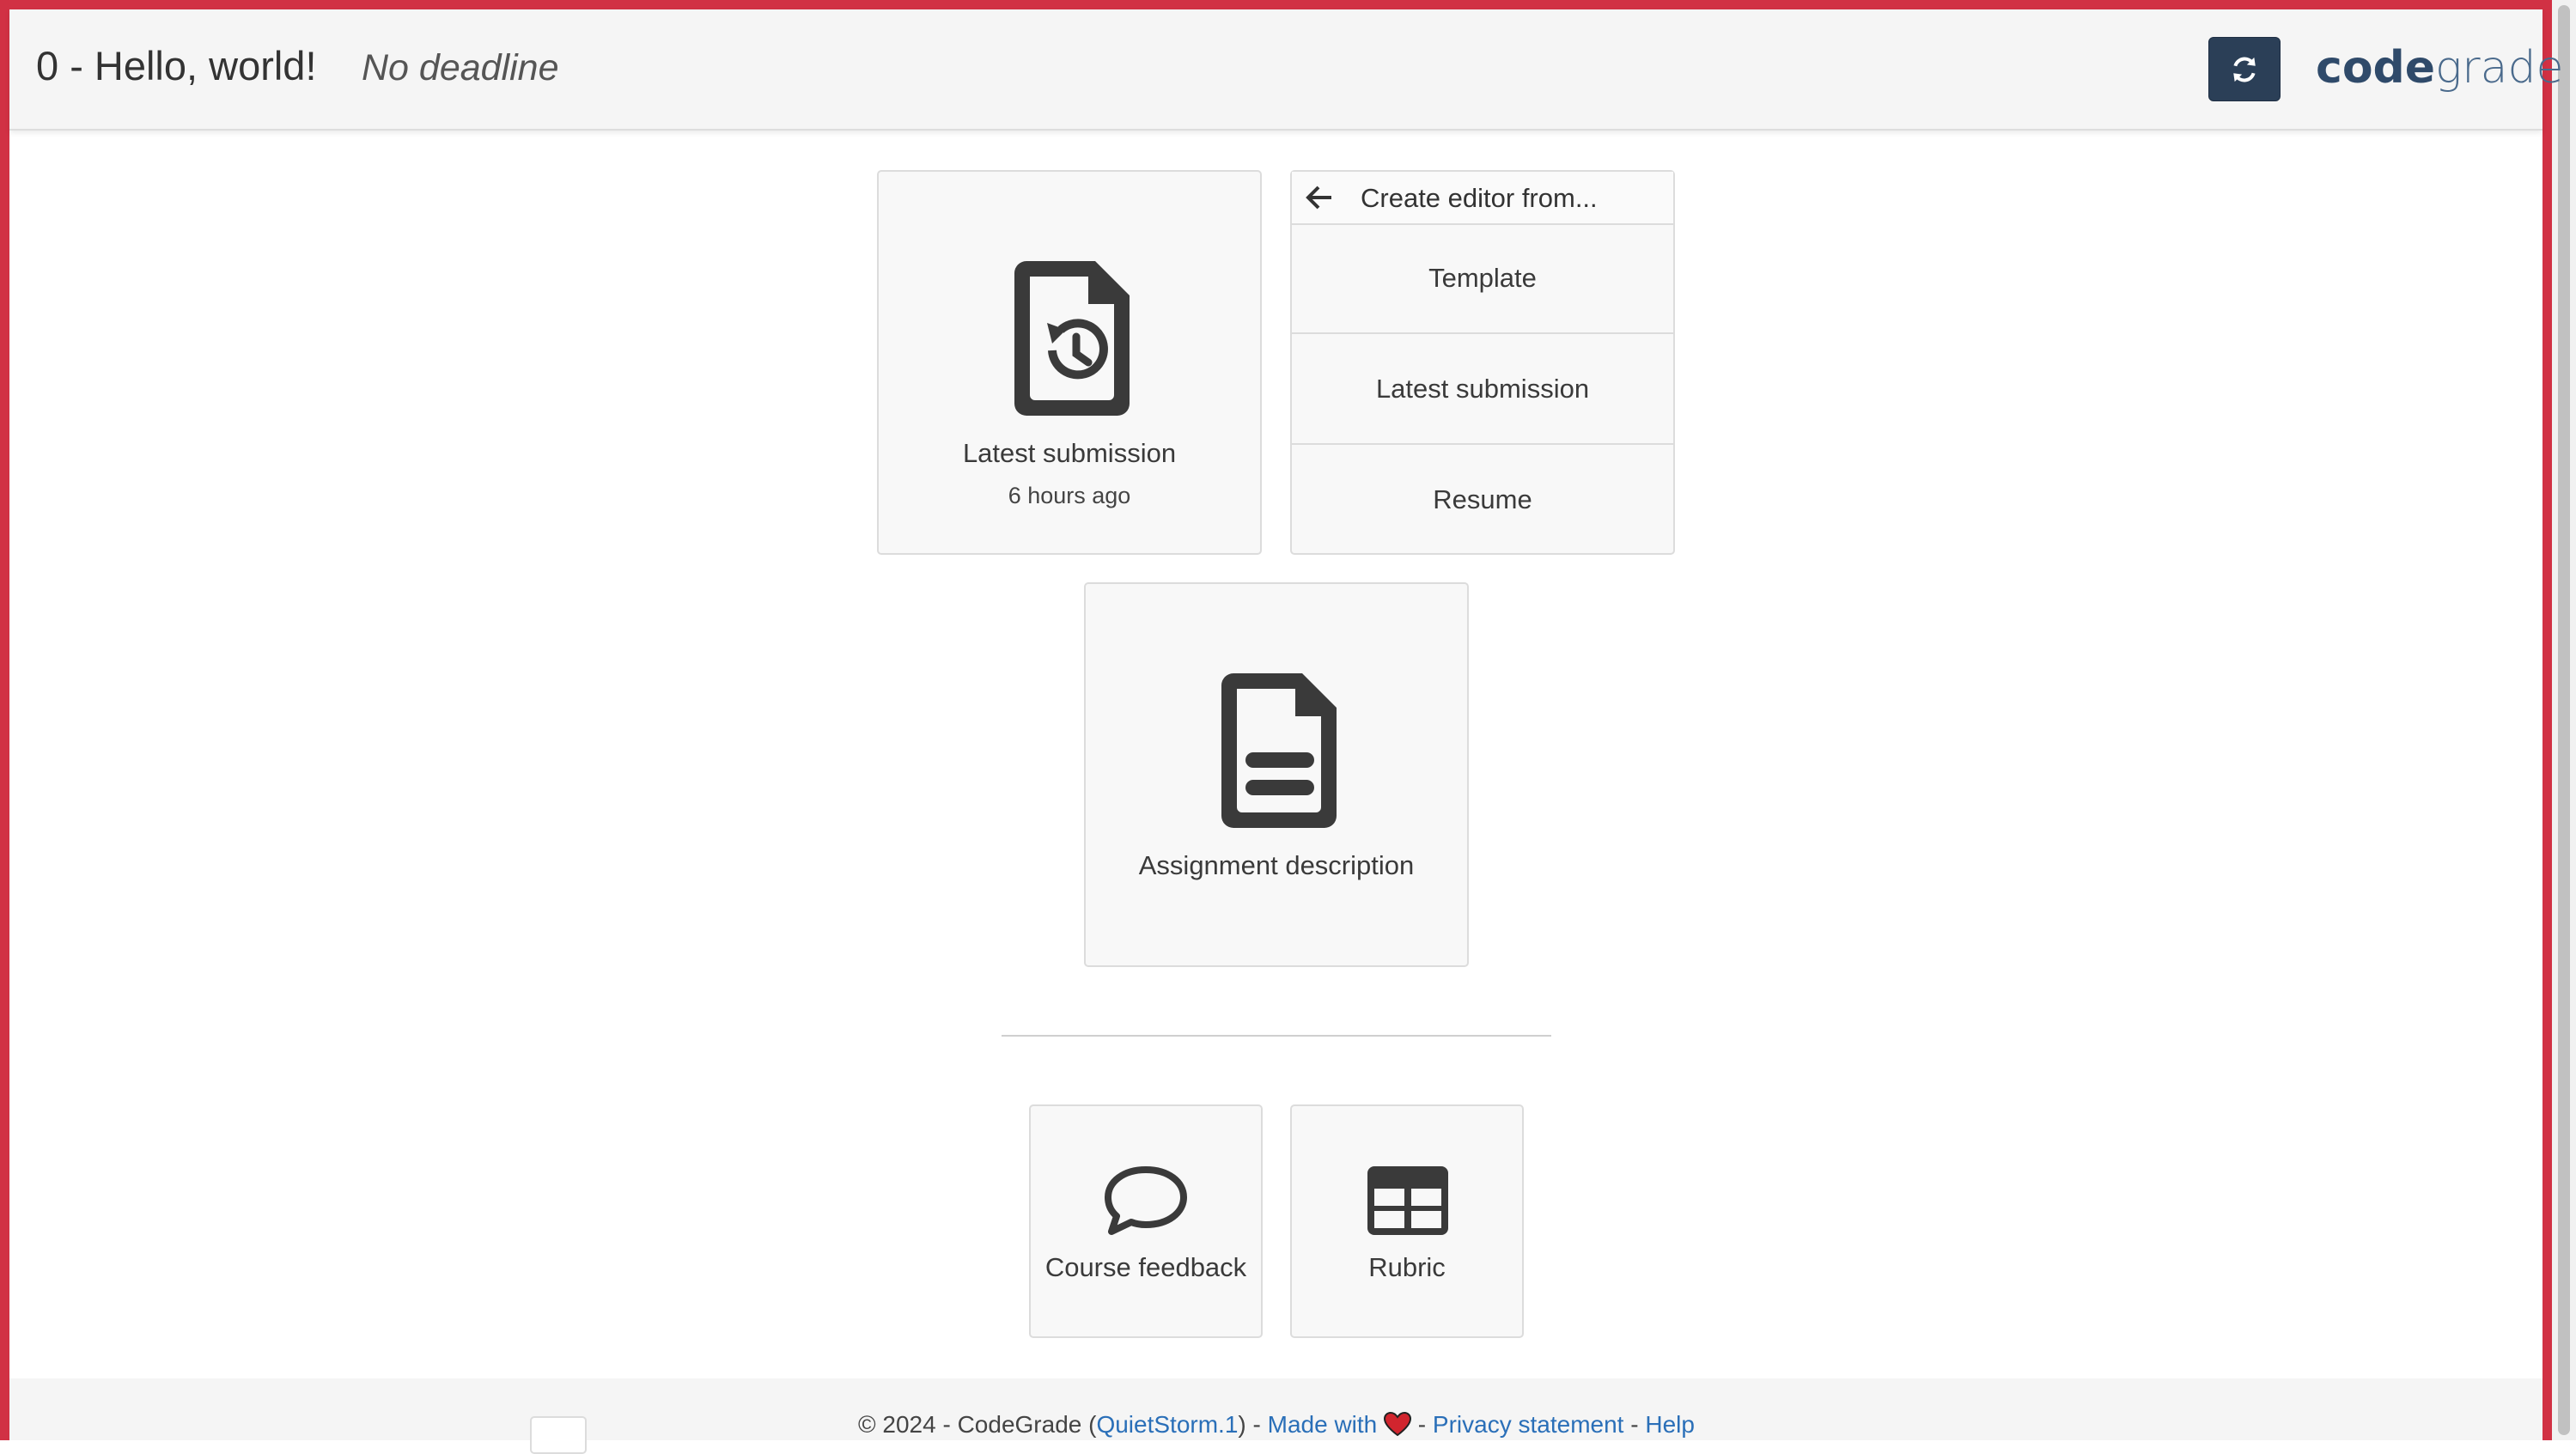  I want to click on help-link: Help, so click(1670, 1424).